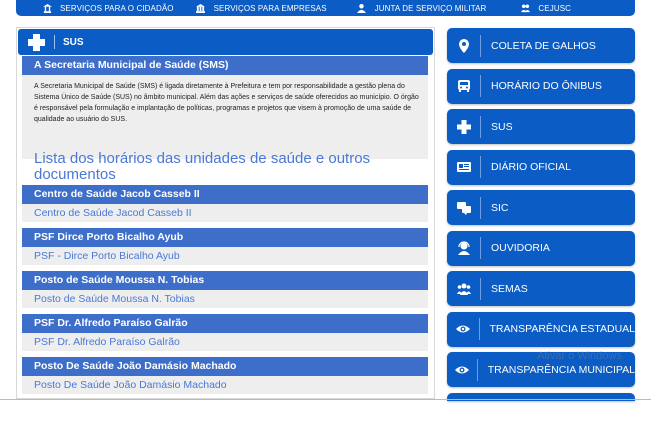 Image resolution: width=651 pixels, height=447 pixels. I want to click on nav-citizen-services: SERVIÇOS PARA O CIDADÃO, so click(108, 8).